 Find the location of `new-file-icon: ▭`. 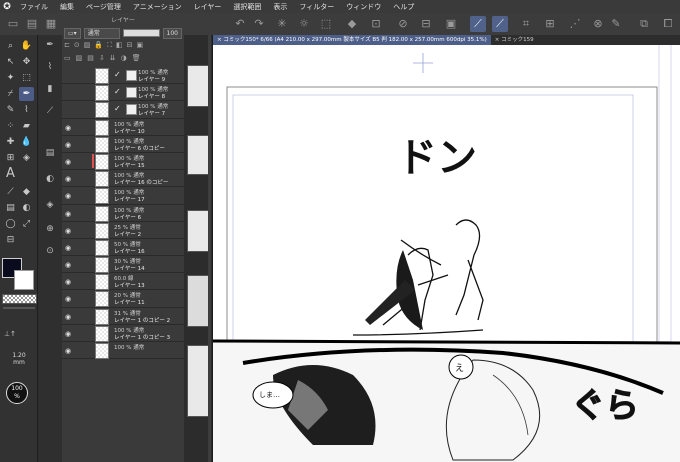

new-file-icon: ▭ is located at coordinates (13, 24).